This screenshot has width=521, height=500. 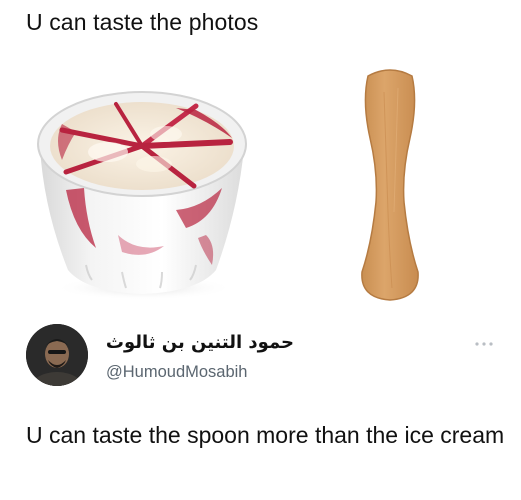 I want to click on avatar, so click(x=57, y=355).